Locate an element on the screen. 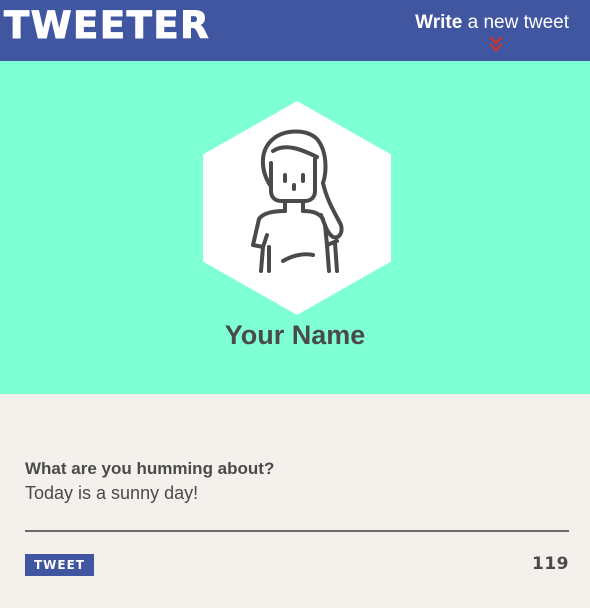 This screenshot has width=590, height=608. compose-rest-text: a new tweet is located at coordinates (515, 22).